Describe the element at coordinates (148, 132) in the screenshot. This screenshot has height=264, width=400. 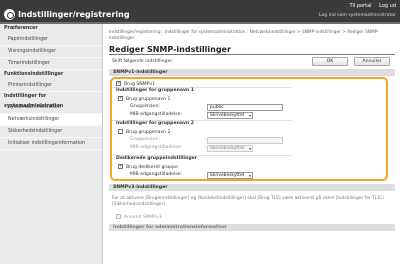
I see `use-group2-label: Brug gruppenavn 2` at that location.